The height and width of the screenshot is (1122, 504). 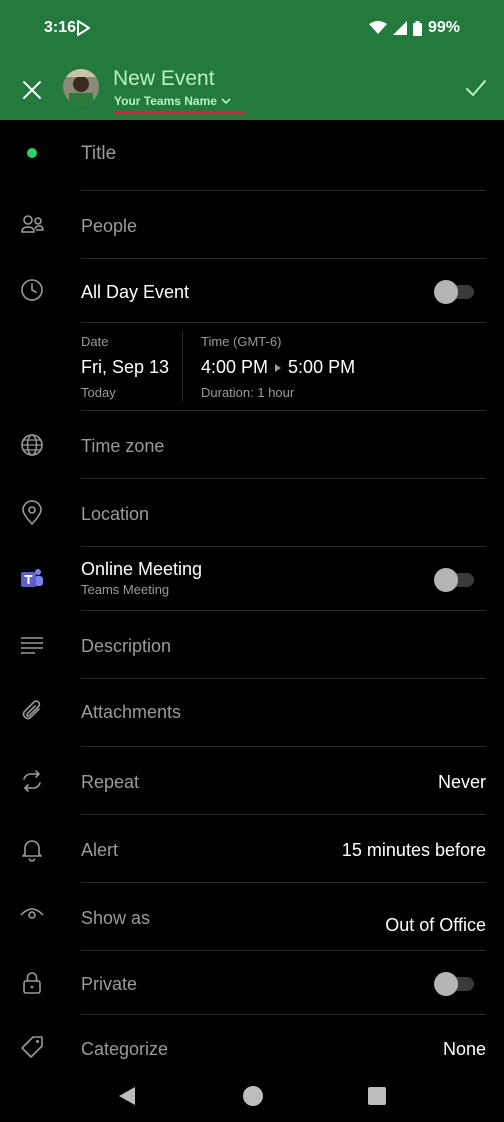 What do you see at coordinates (234, 367) in the screenshot?
I see `start-time: 4:00 PM` at bounding box center [234, 367].